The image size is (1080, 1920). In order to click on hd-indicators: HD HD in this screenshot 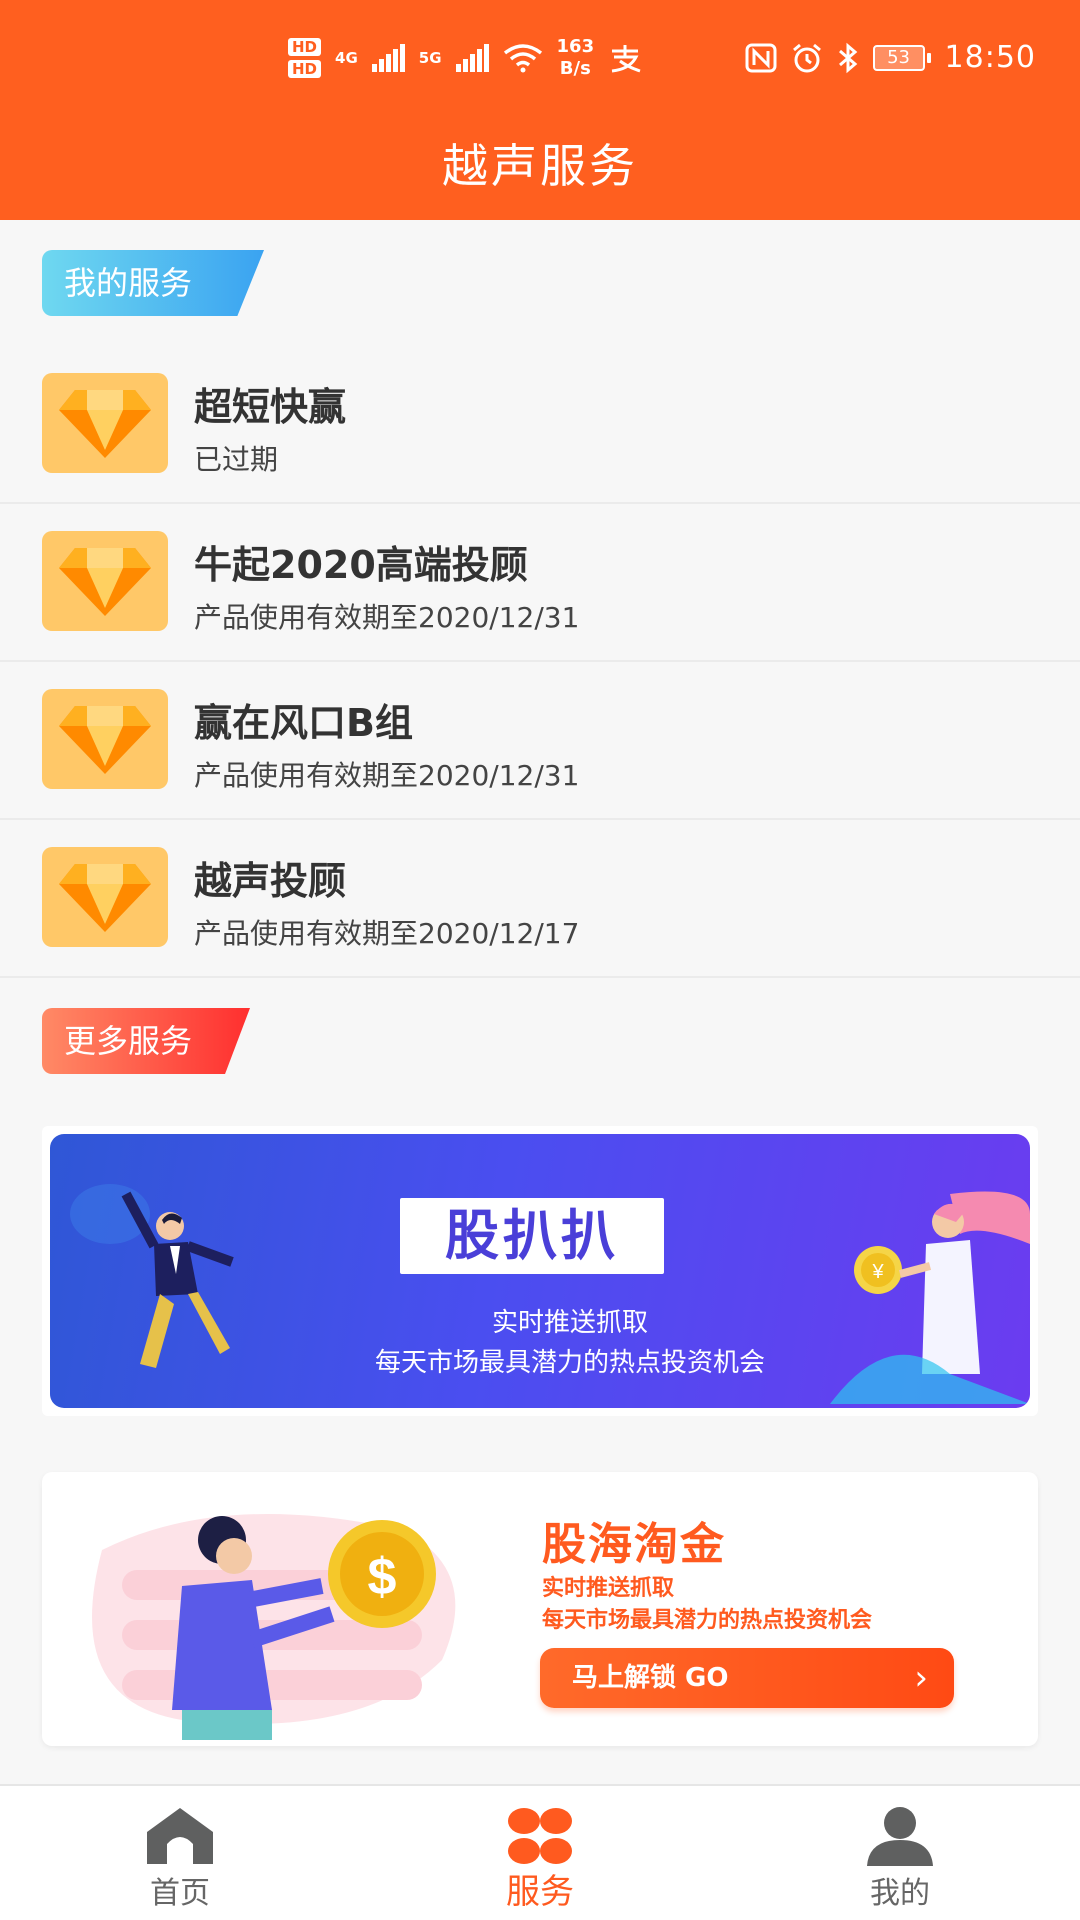, I will do `click(305, 58)`.